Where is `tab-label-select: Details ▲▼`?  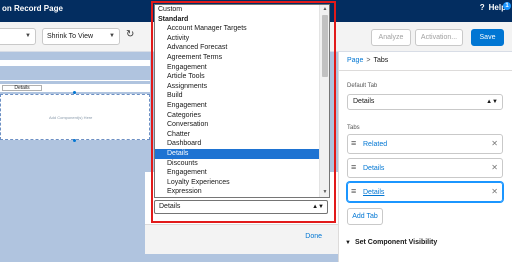 tab-label-select: Details ▲▼ is located at coordinates (241, 207).